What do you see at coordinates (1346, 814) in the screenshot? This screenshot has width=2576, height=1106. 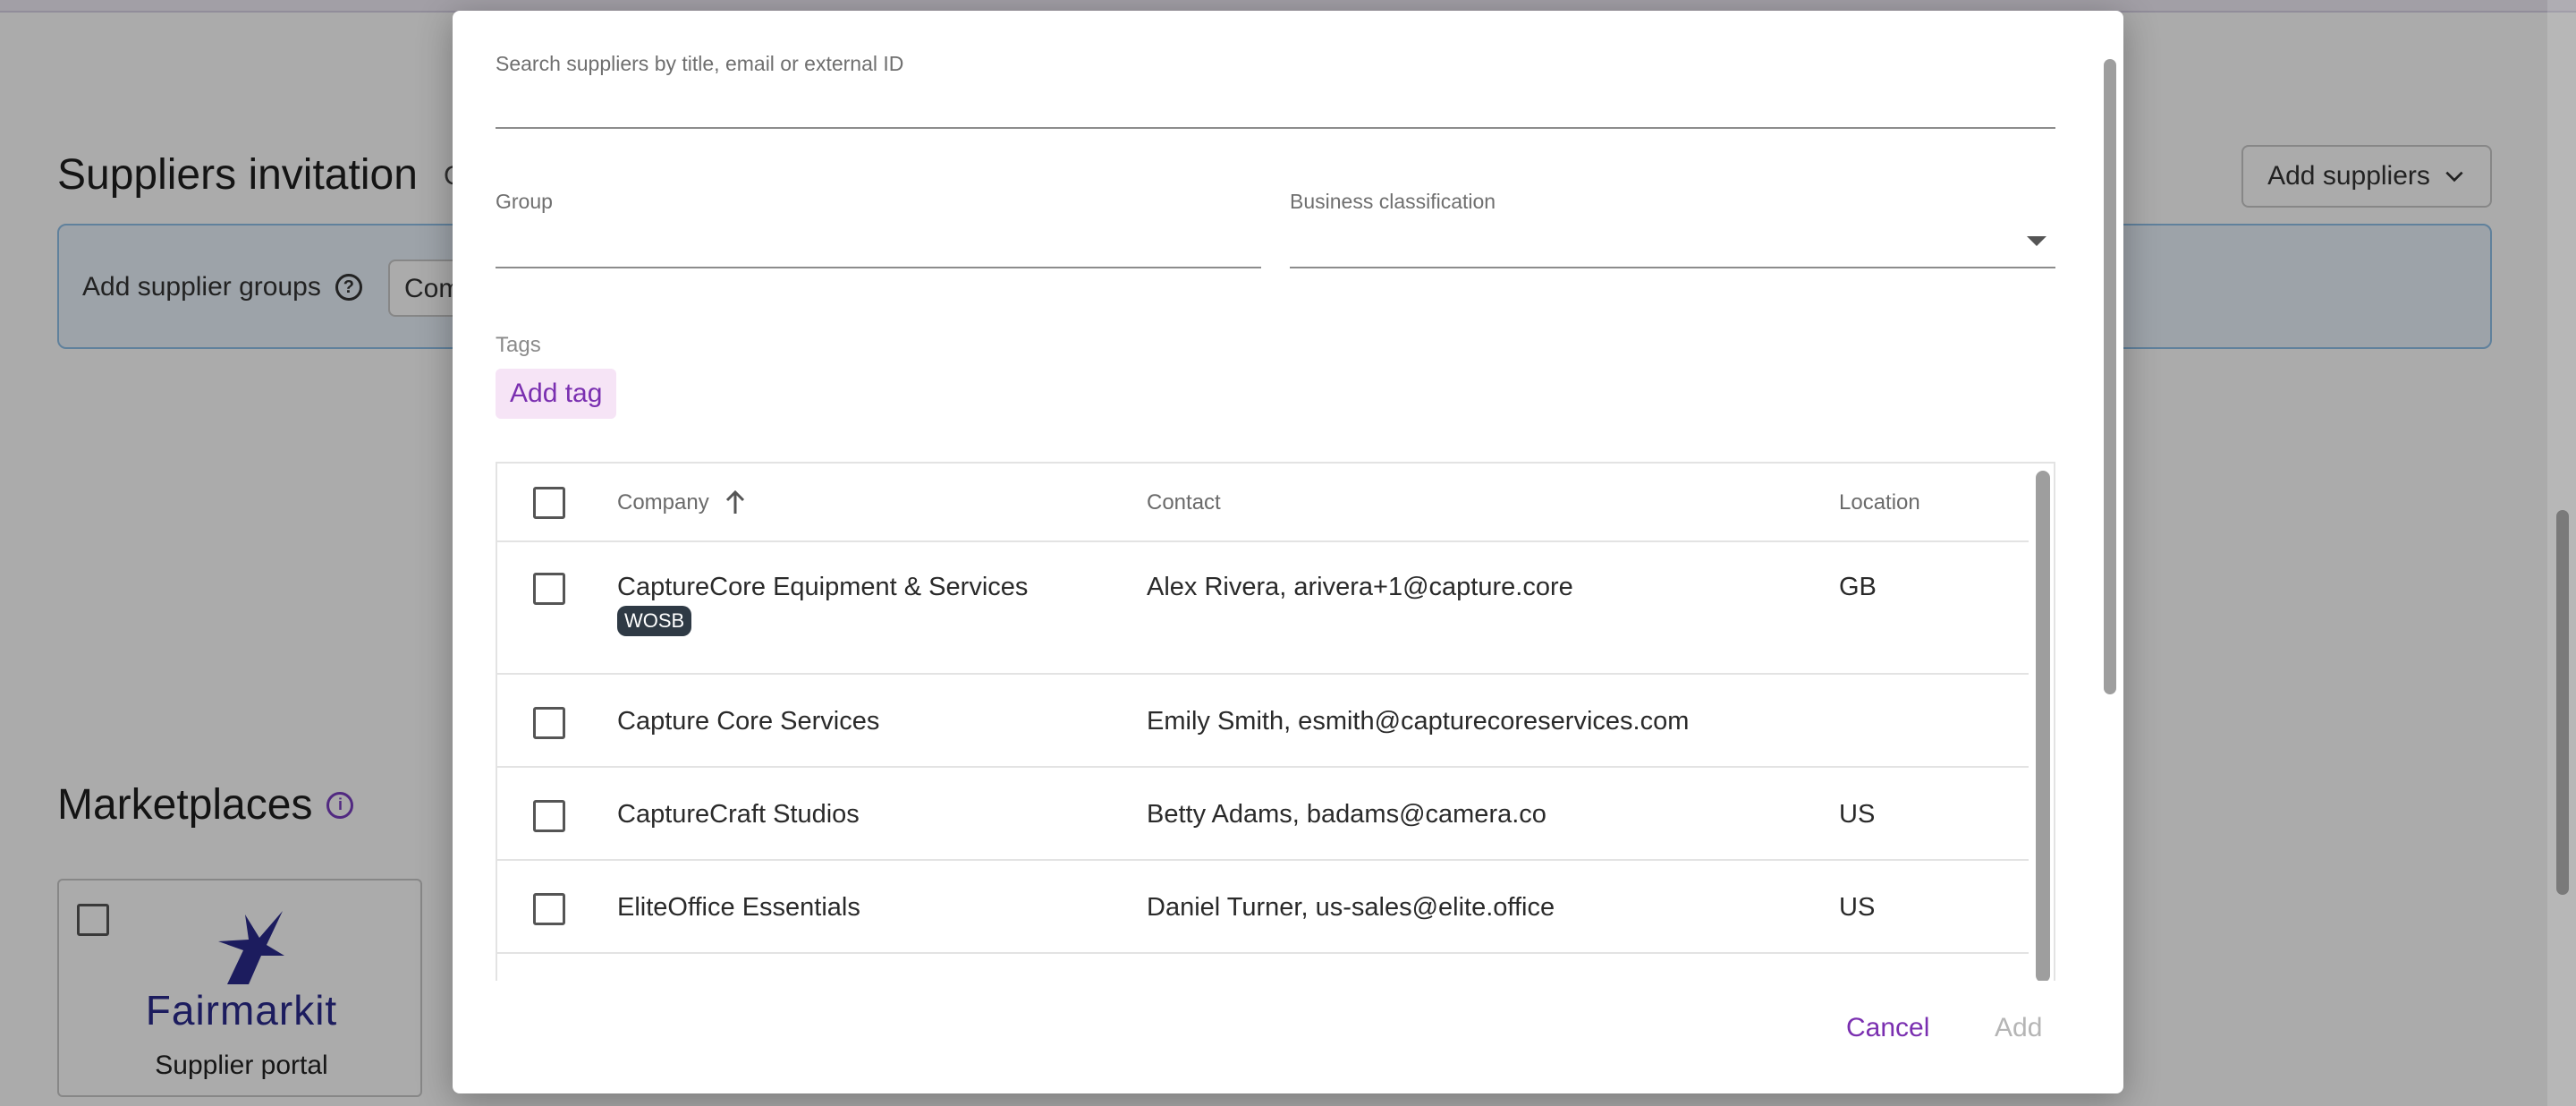 I see `contact-cell: Betty Adams, badams@camera.co` at bounding box center [1346, 814].